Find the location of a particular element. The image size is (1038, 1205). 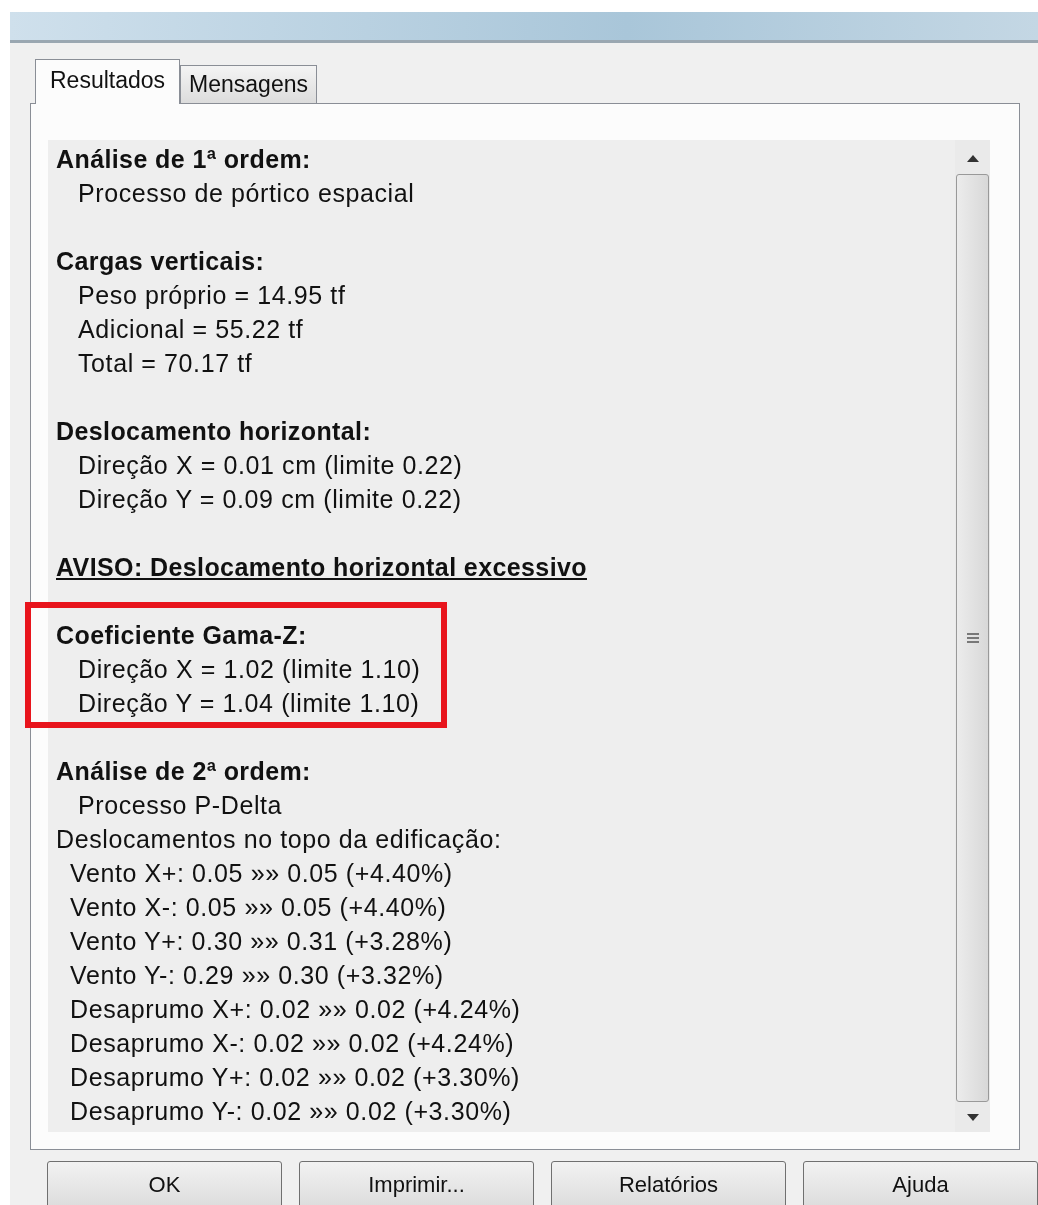

result-line: Direção Y = 0.09 cm (limite 0.22) is located at coordinates (270, 499).